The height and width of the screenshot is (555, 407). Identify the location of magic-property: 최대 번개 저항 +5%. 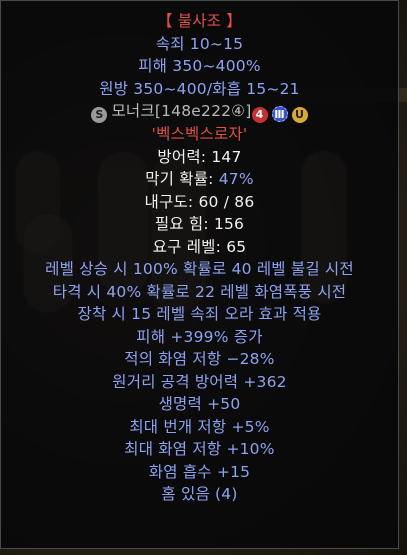
(199, 426).